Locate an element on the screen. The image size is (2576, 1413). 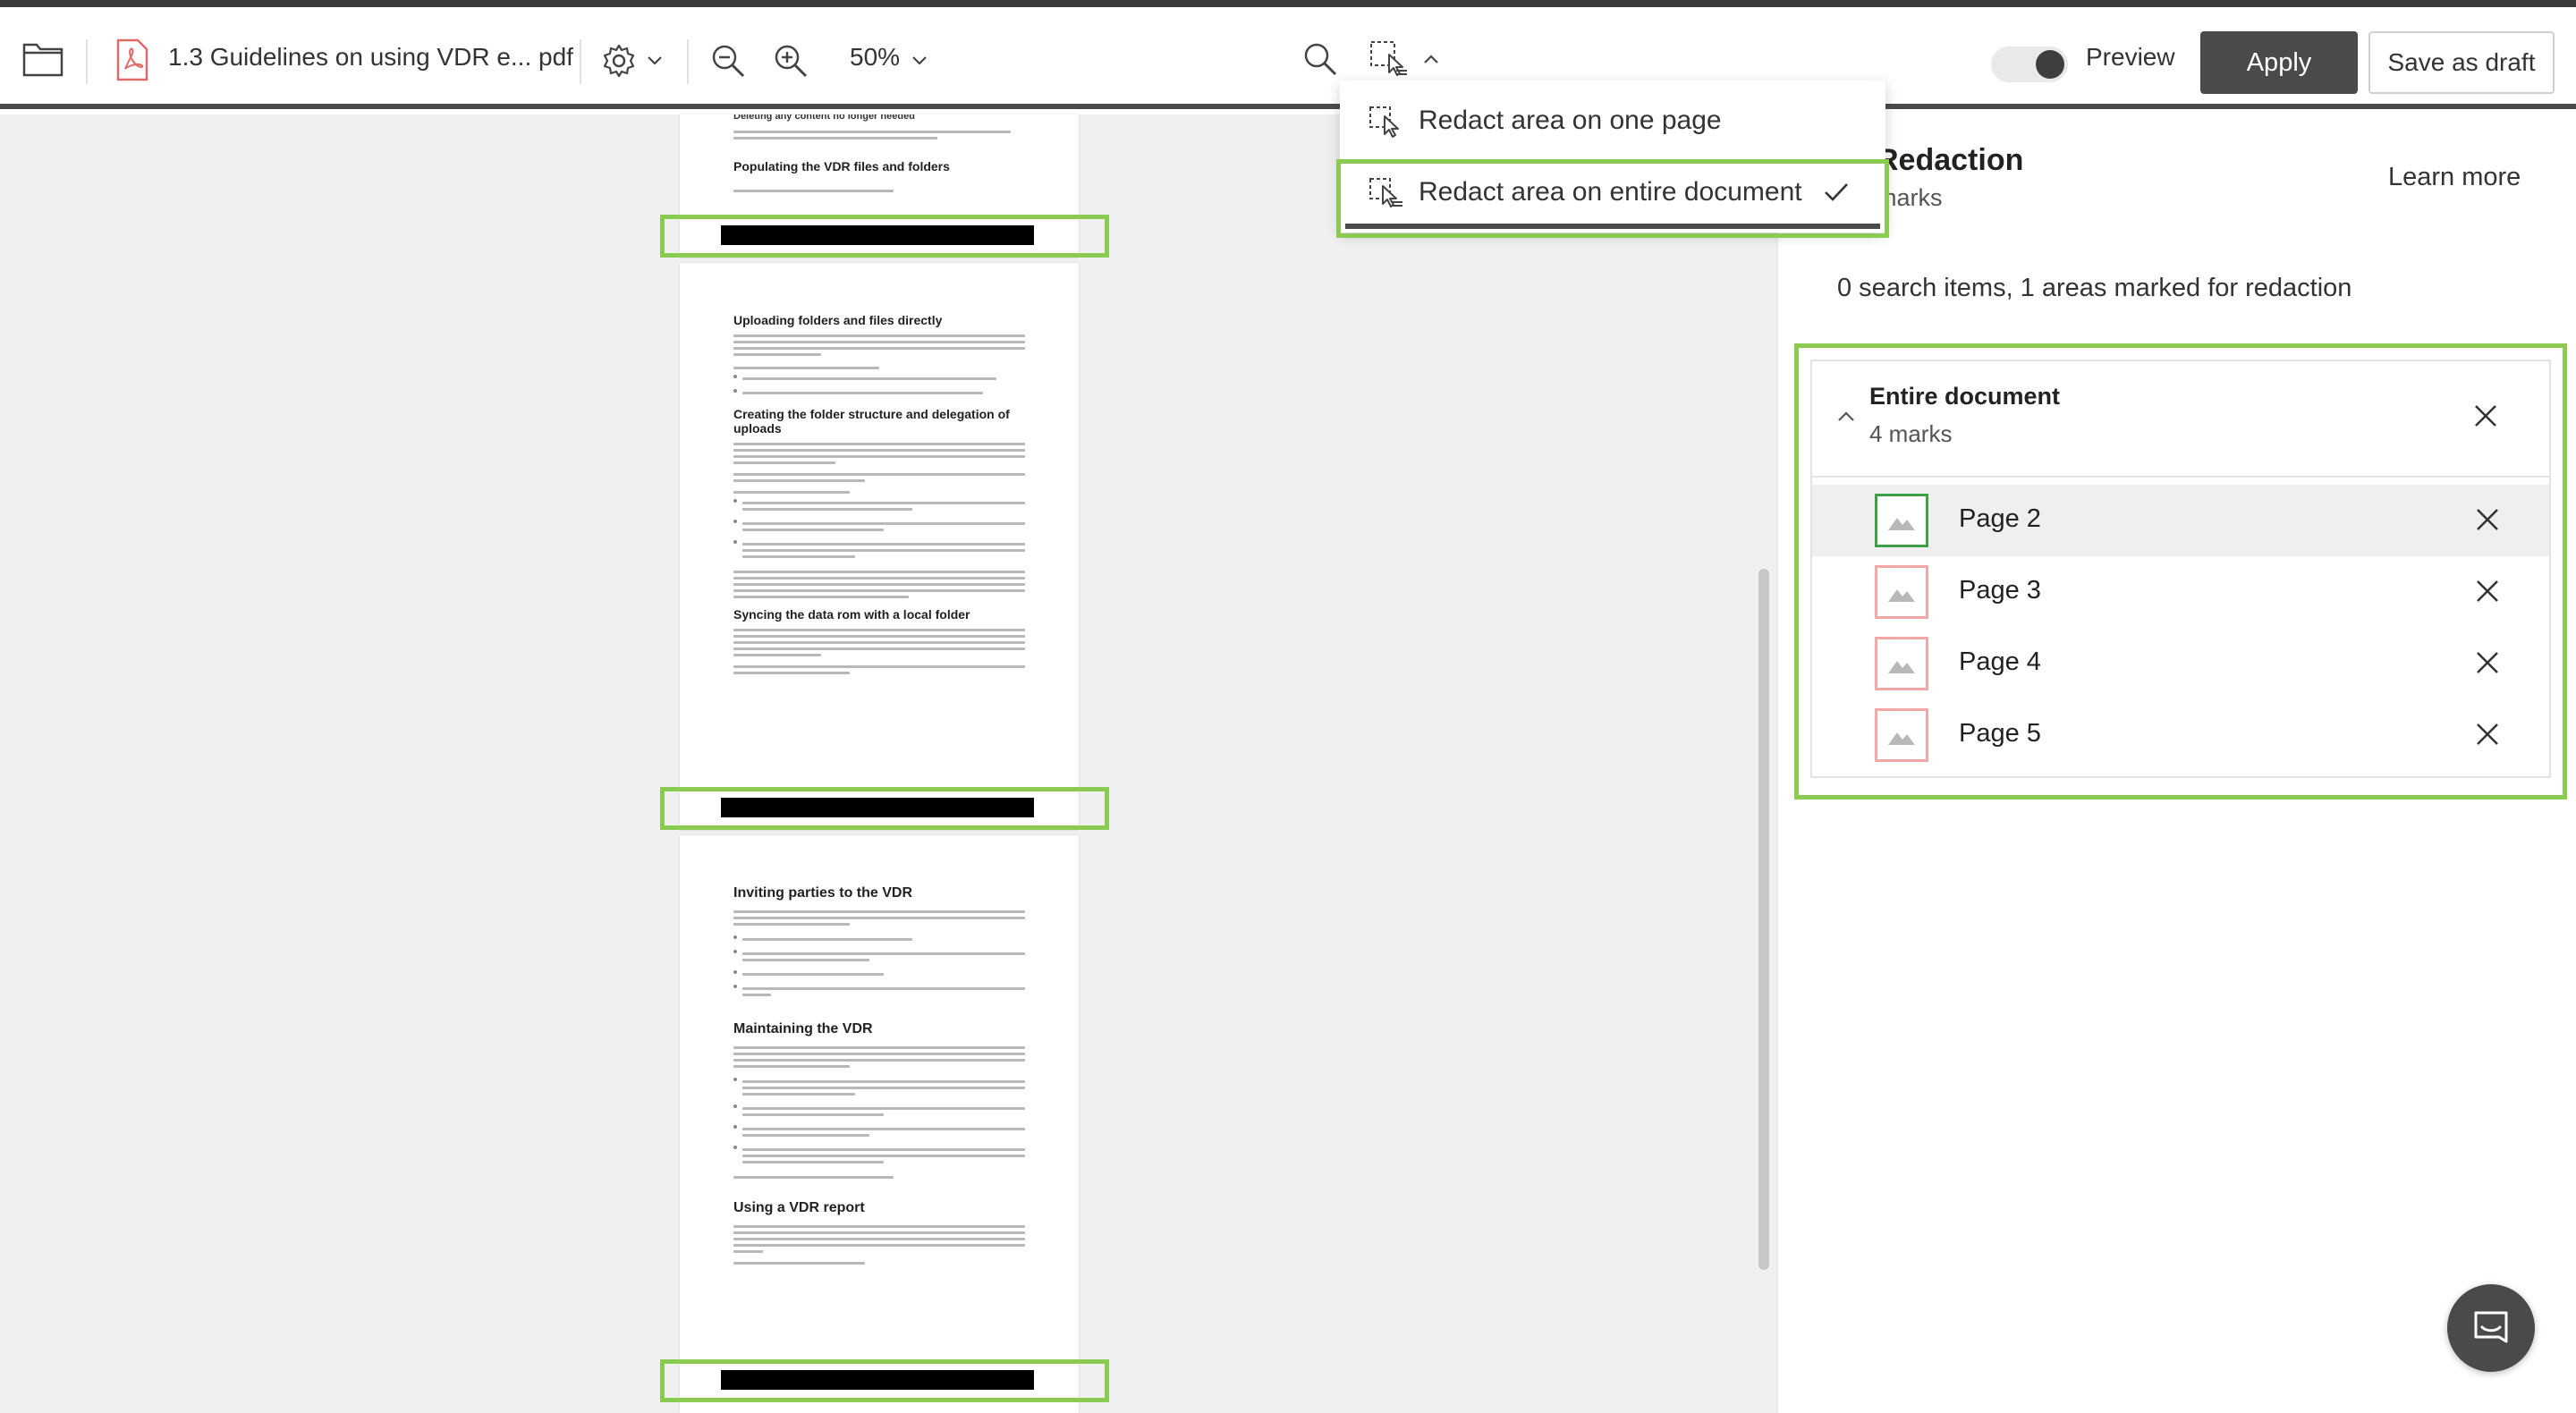
chat-icon is located at coordinates (2491, 1327).